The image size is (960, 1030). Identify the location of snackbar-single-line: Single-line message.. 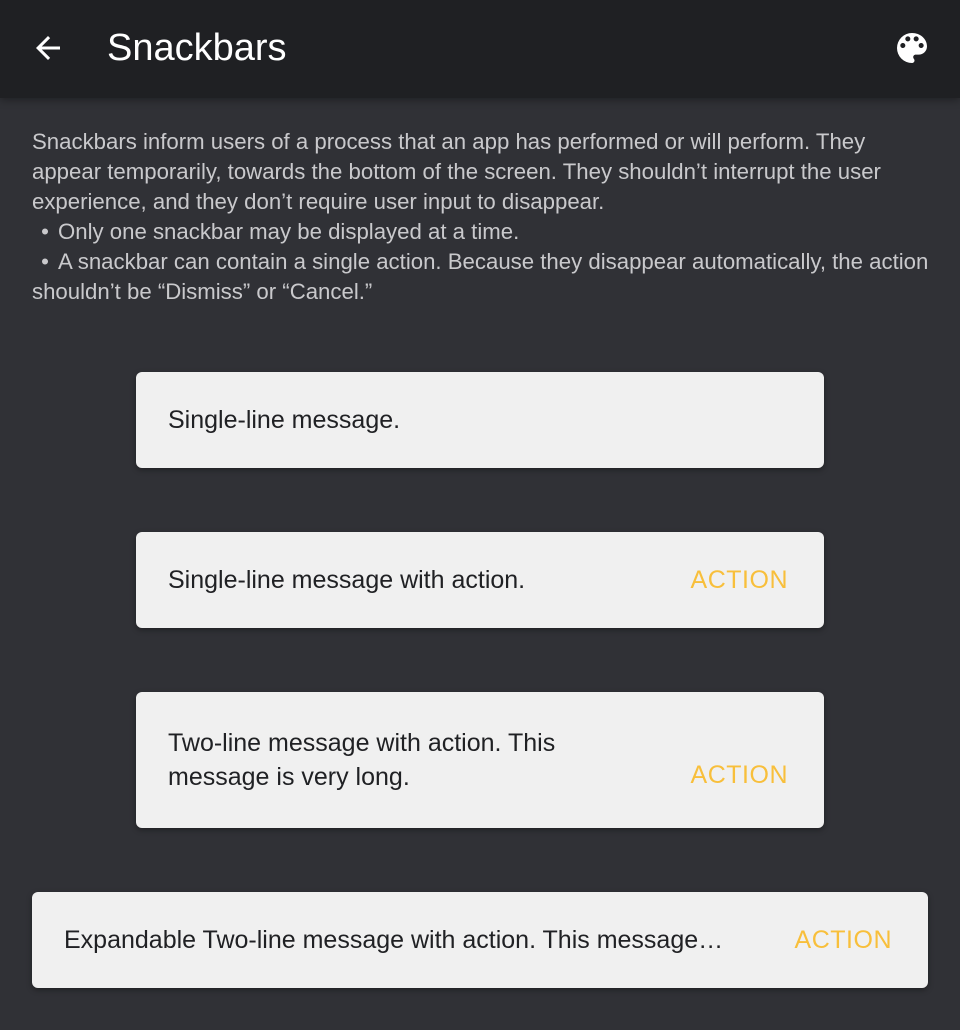
(480, 420).